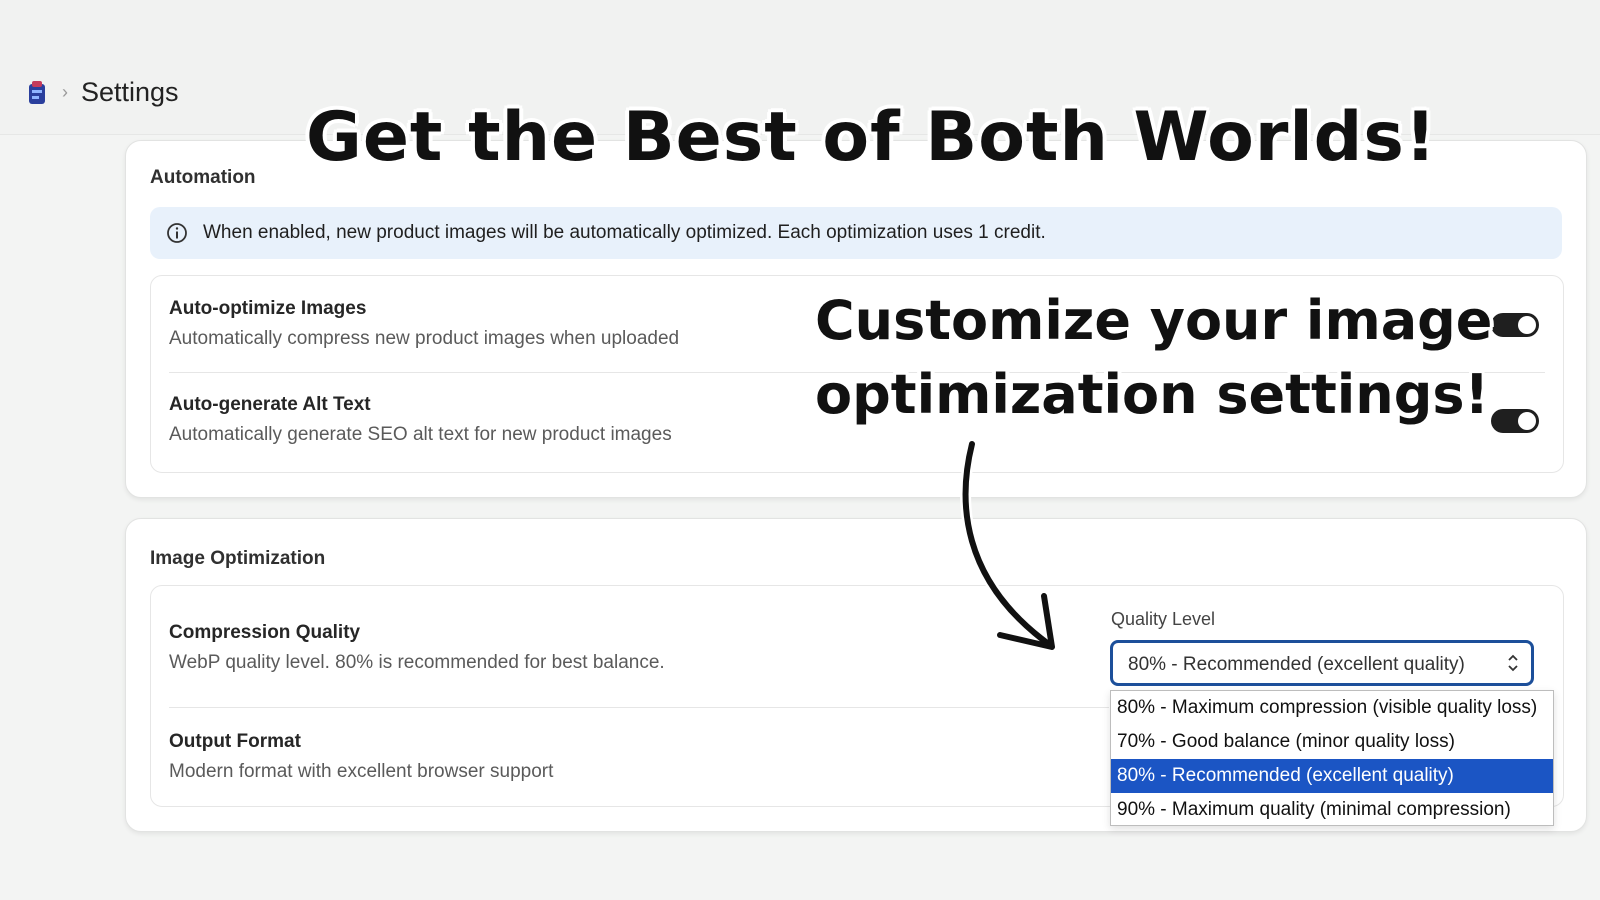  I want to click on promo-callout-line: optimization settings!, so click(1152, 394).